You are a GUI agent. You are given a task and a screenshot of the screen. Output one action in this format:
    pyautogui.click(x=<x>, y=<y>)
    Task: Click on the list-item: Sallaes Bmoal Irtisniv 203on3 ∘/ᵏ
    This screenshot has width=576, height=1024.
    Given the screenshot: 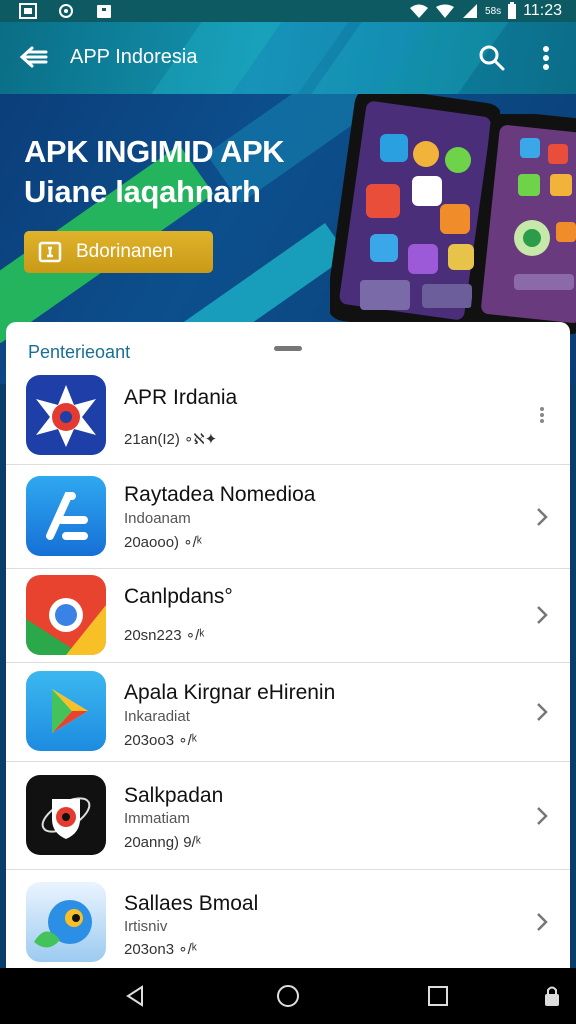 What is the action you would take?
    pyautogui.click(x=288, y=919)
    